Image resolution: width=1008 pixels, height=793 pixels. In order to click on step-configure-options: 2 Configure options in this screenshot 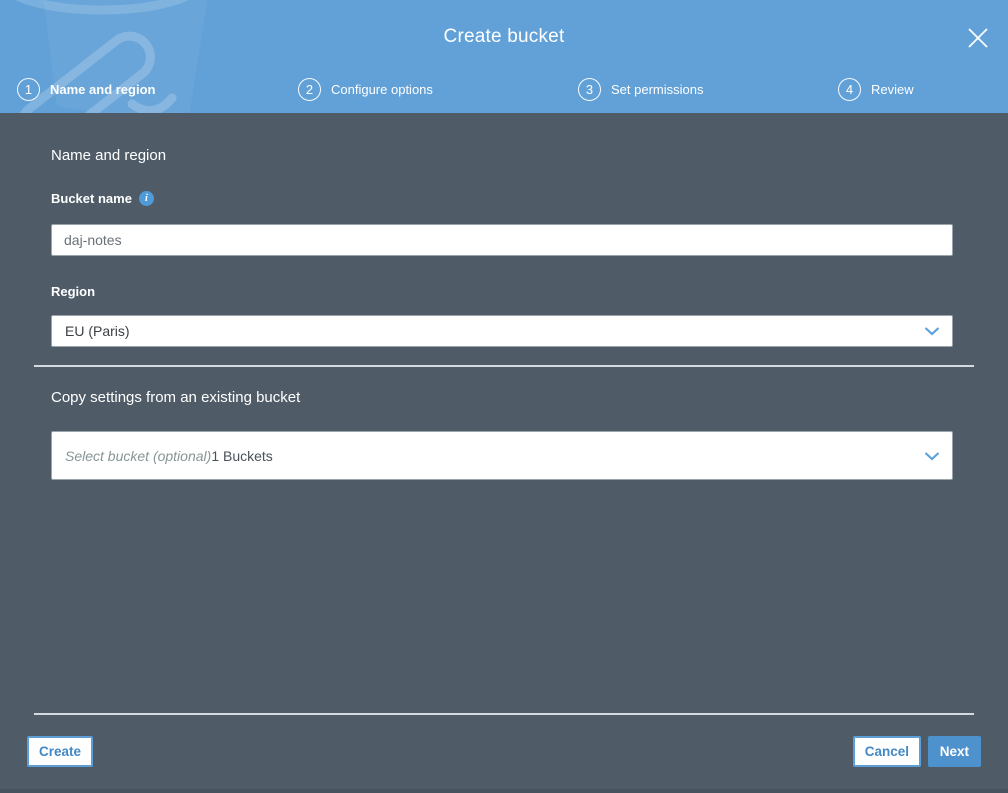, I will do `click(365, 89)`.